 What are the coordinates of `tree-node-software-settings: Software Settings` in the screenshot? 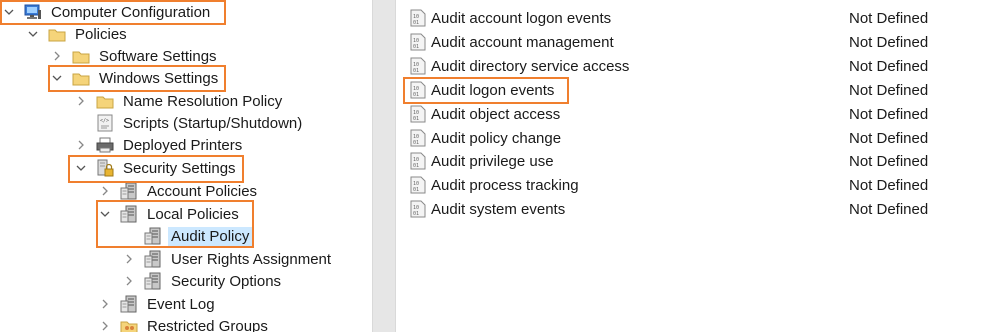 It's located at (135, 56).